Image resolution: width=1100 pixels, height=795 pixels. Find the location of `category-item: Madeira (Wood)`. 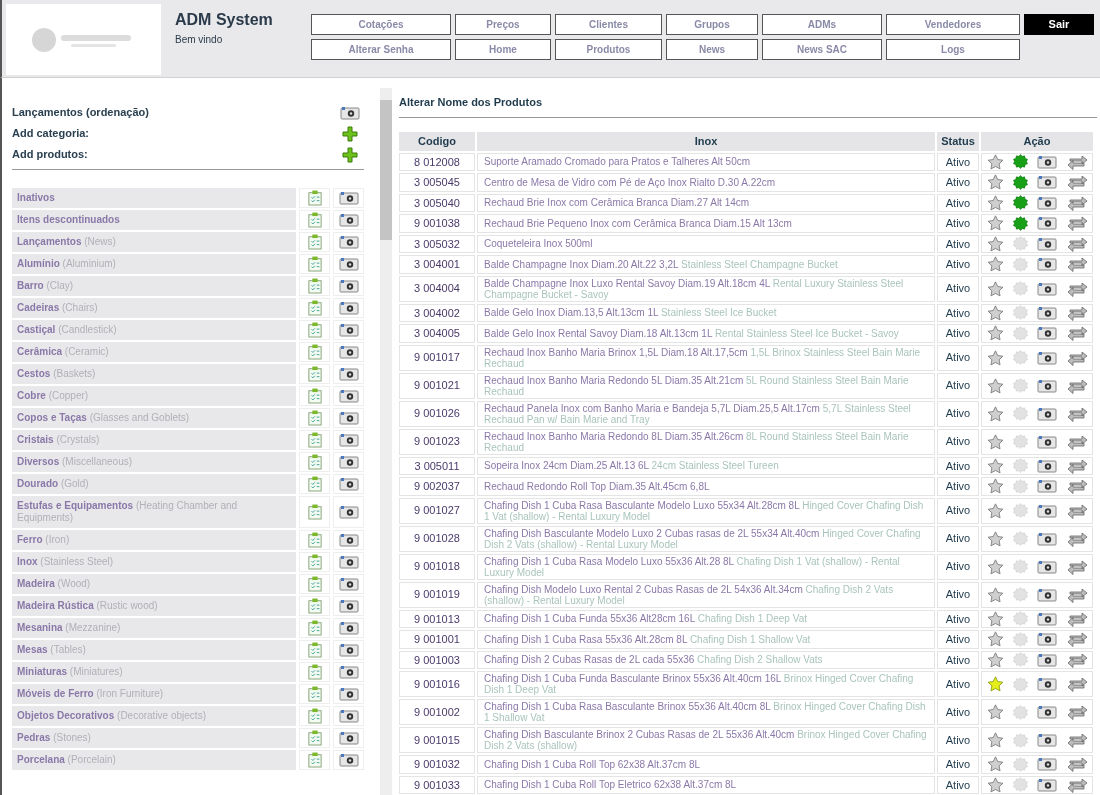

category-item: Madeira (Wood) is located at coordinates (154, 584).